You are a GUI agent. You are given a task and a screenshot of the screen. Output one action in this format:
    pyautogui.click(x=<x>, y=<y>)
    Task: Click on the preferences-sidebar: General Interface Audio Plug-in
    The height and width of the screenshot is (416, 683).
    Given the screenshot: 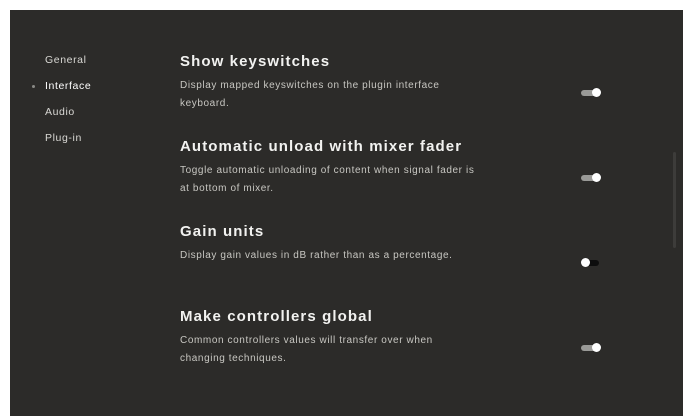 What is the action you would take?
    pyautogui.click(x=85, y=102)
    